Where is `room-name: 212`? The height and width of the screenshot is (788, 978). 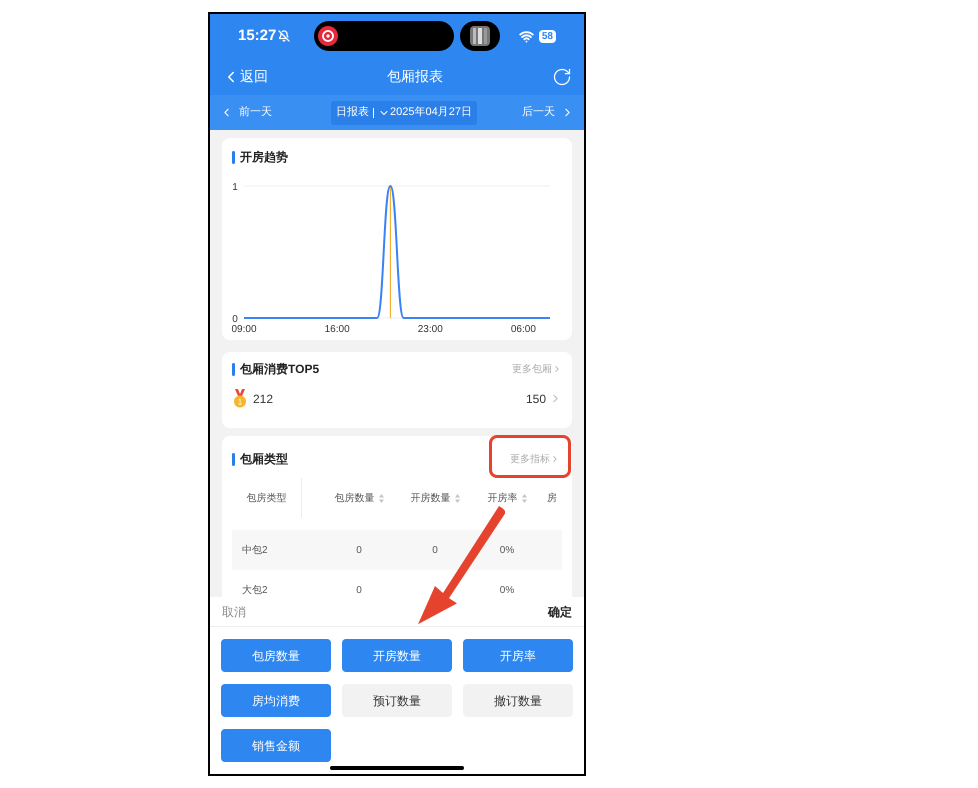
room-name: 212 is located at coordinates (263, 399).